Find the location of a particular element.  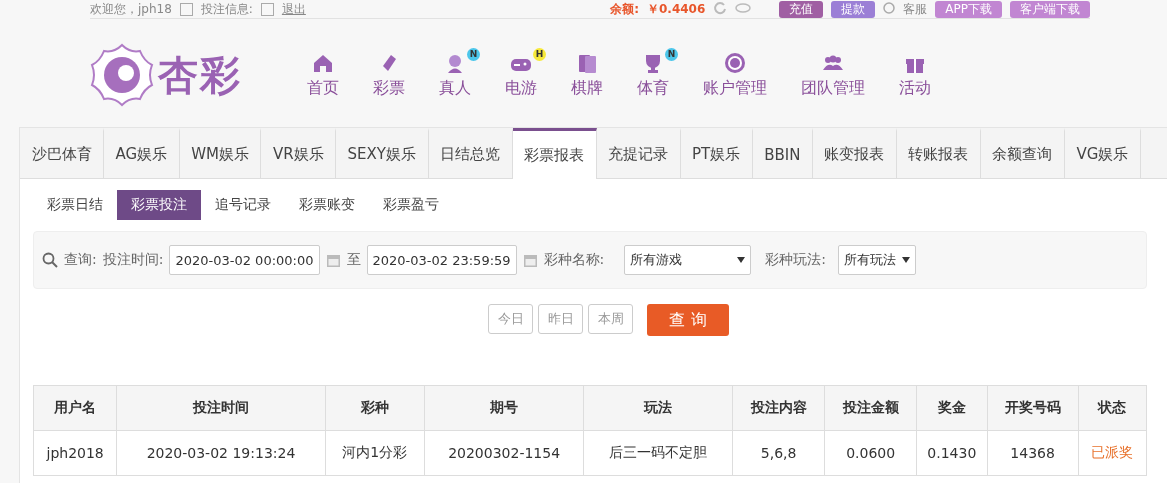

report-tab: AG娱乐 is located at coordinates (142, 153).